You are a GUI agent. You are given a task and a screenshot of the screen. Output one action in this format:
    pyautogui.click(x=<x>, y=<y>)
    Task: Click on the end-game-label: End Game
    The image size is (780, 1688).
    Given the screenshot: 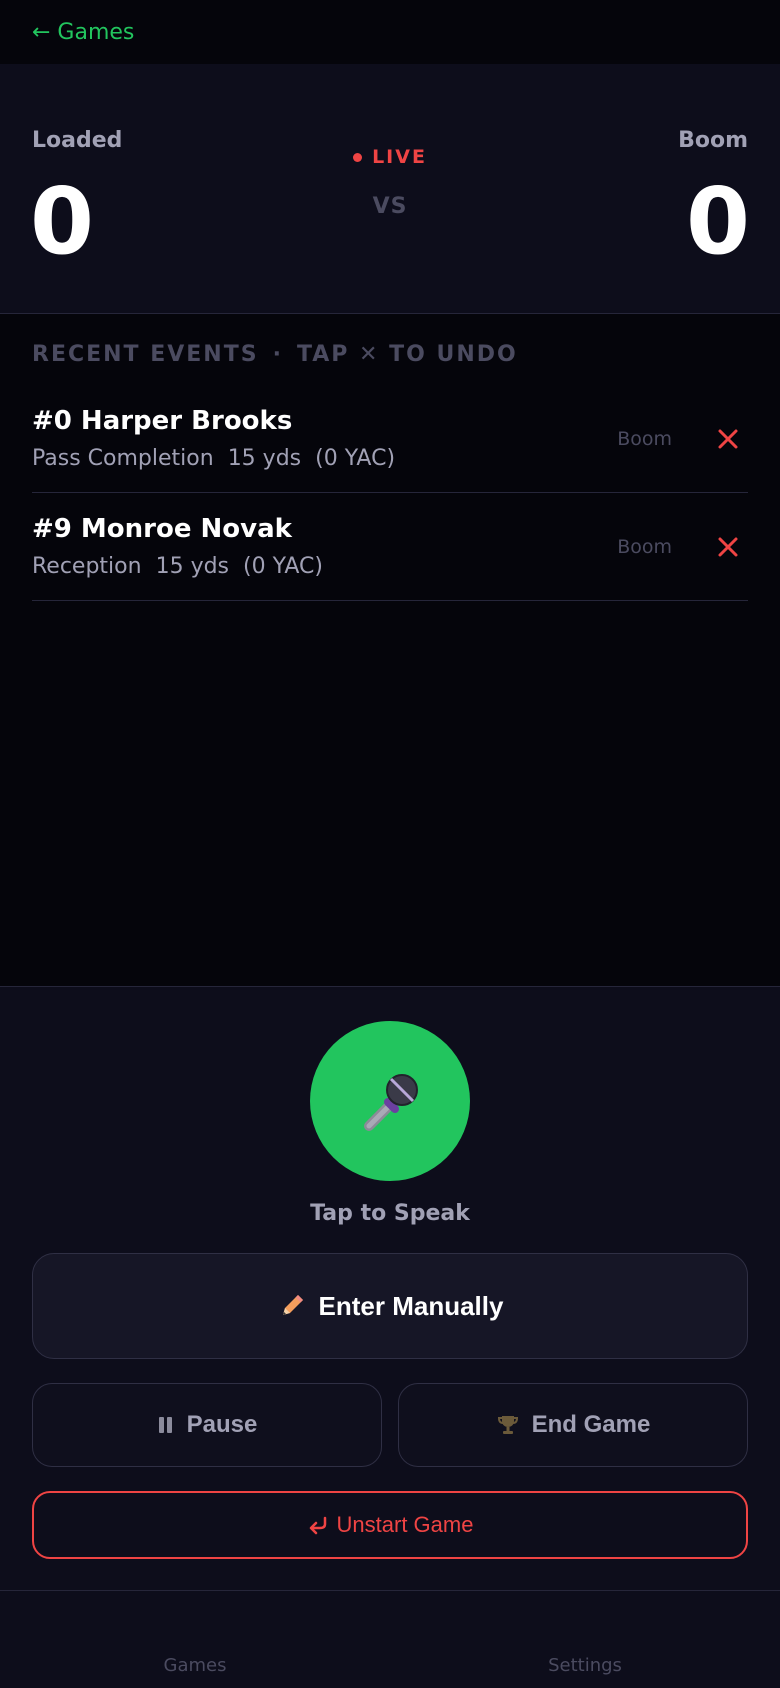 What is the action you would take?
    pyautogui.click(x=591, y=1424)
    